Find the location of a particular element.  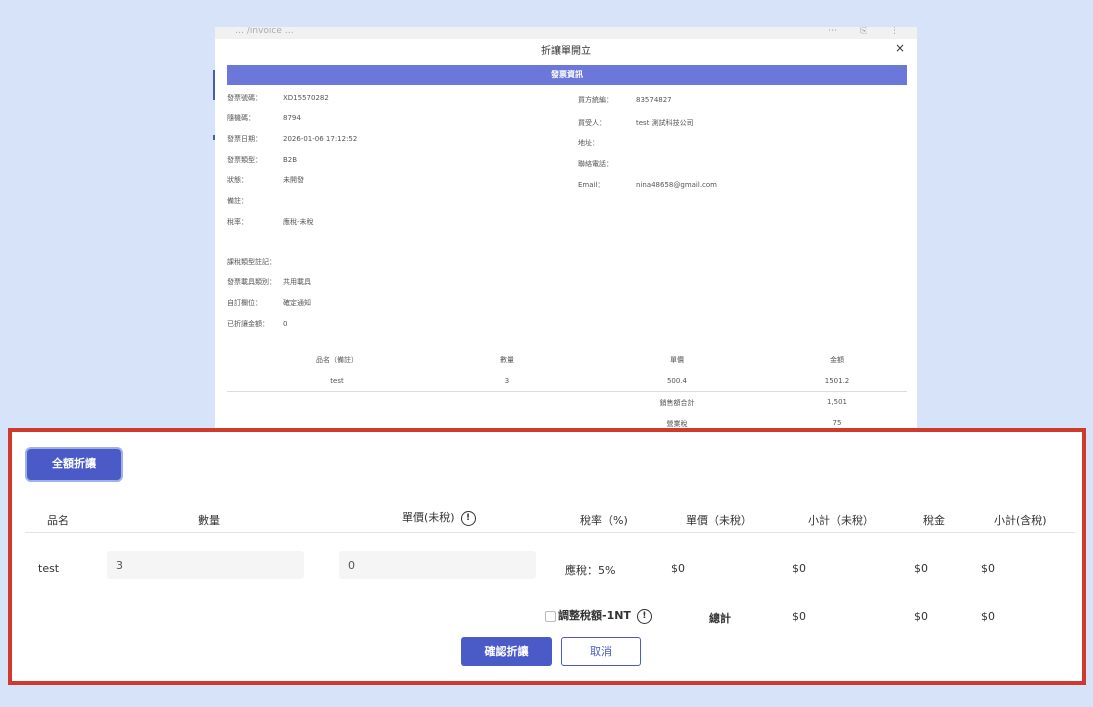

header-unit-price-notax: 單價（未稅） is located at coordinates (719, 520).